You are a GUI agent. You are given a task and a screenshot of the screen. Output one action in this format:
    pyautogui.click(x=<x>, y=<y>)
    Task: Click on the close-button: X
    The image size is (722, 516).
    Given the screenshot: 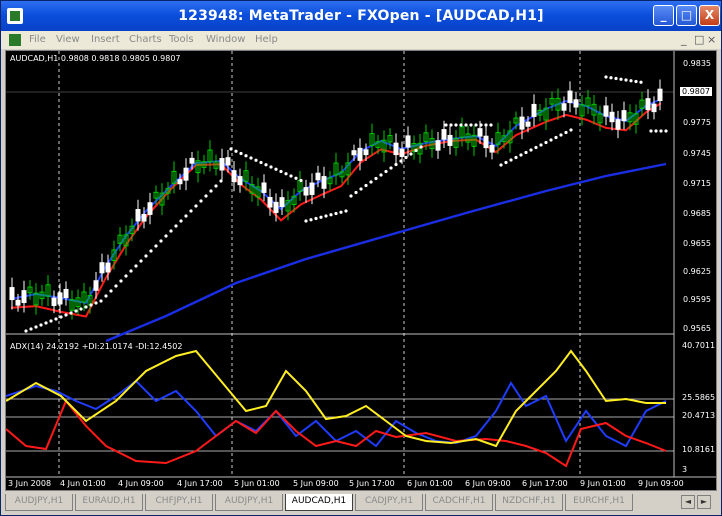 What is the action you would take?
    pyautogui.click(x=709, y=15)
    